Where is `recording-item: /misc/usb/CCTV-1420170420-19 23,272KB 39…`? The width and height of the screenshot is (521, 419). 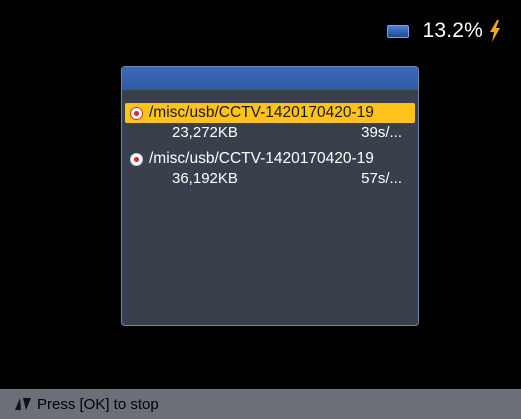 recording-item: /misc/usb/CCTV-1420170420-19 23,272KB 39… is located at coordinates (270, 126).